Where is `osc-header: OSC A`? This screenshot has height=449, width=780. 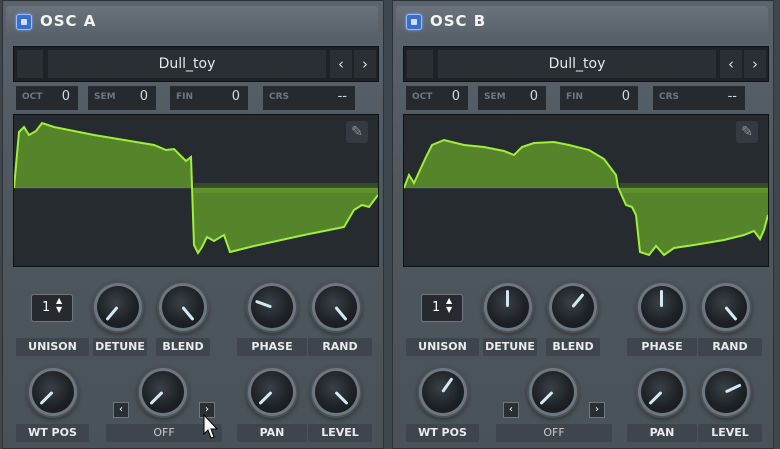 osc-header: OSC A is located at coordinates (192, 21).